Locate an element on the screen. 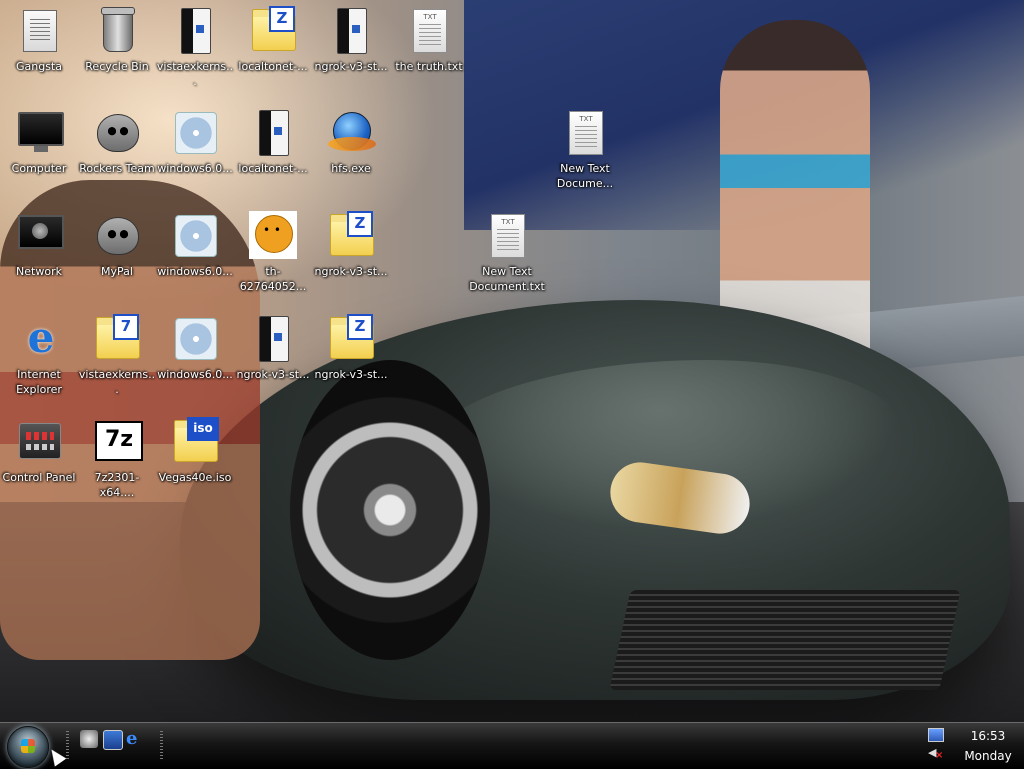 This screenshot has height=769, width=1024. desktop-icon-new-text-2: TXT New Text Document.txt is located at coordinates (507, 259).